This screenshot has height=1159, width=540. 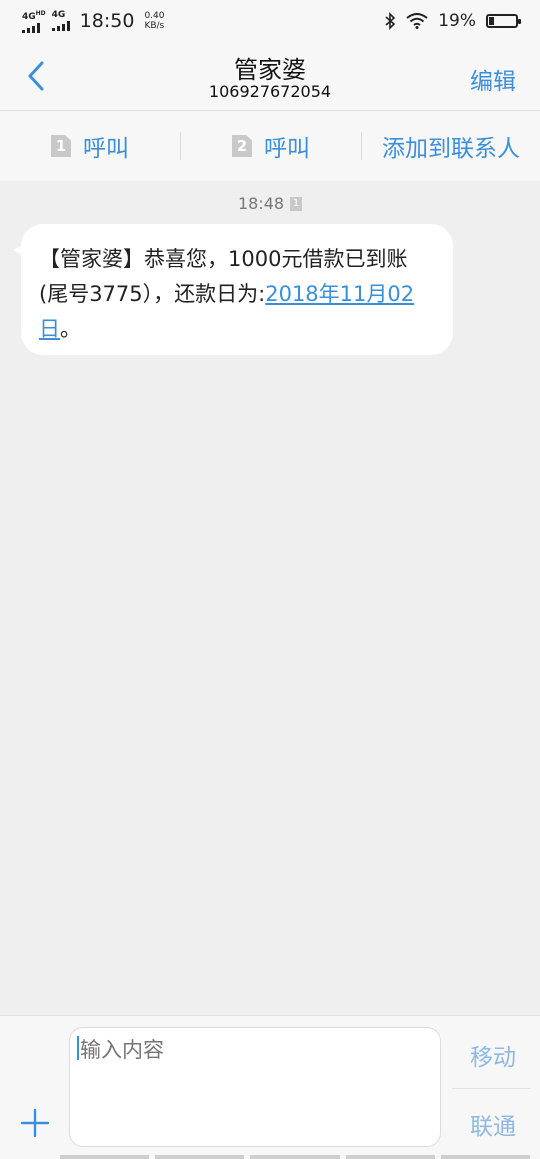 I want to click on send-via-carrier1-button: 移动, so click(x=493, y=1055).